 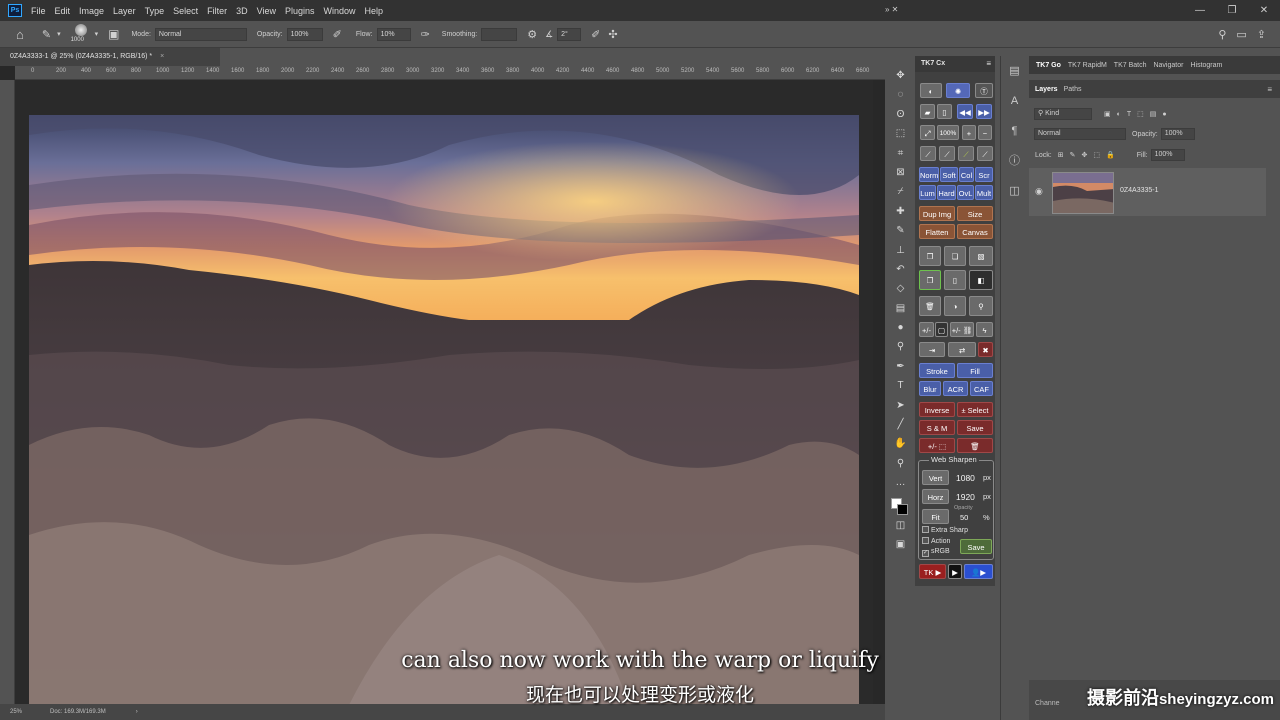 I want to click on zoom-level: 25%, so click(x=16, y=712).